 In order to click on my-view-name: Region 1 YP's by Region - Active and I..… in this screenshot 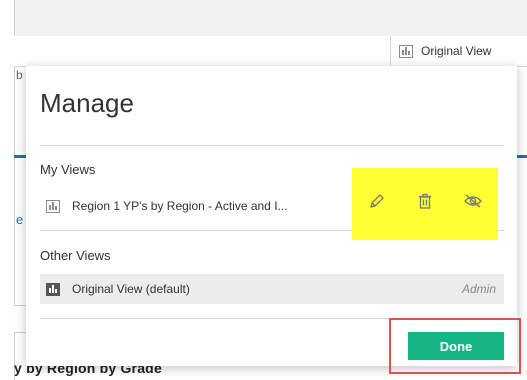, I will do `click(180, 206)`.